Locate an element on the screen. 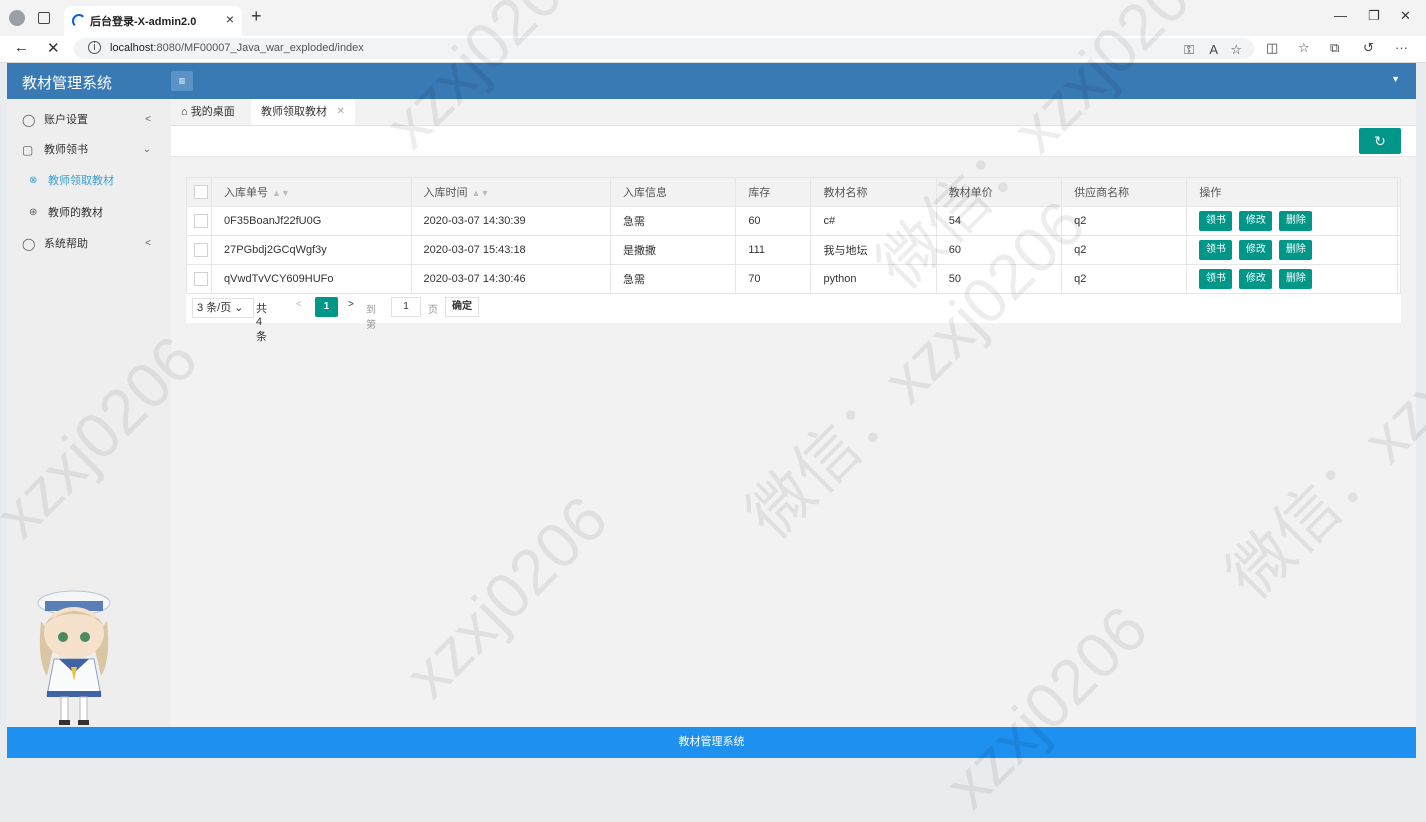 The image size is (1426, 822). restore-icon: ❐ is located at coordinates (1374, 16).